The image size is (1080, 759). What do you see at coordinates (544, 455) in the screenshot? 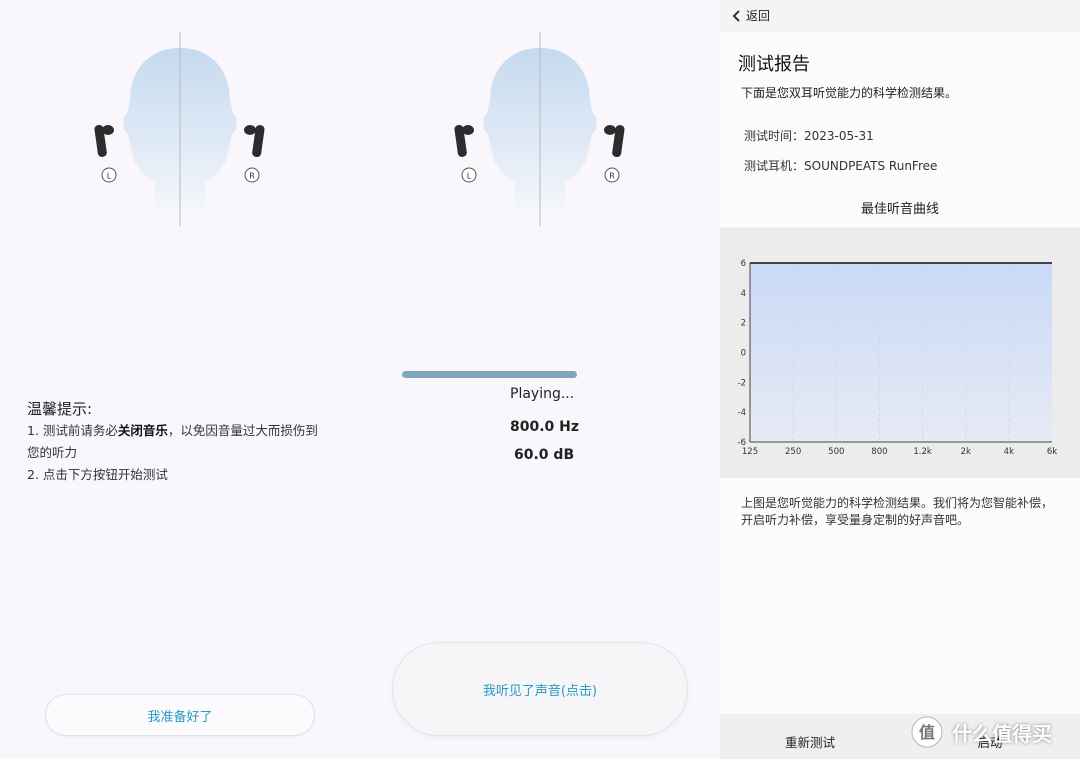
I see `test-level: 60.0 dB` at bounding box center [544, 455].